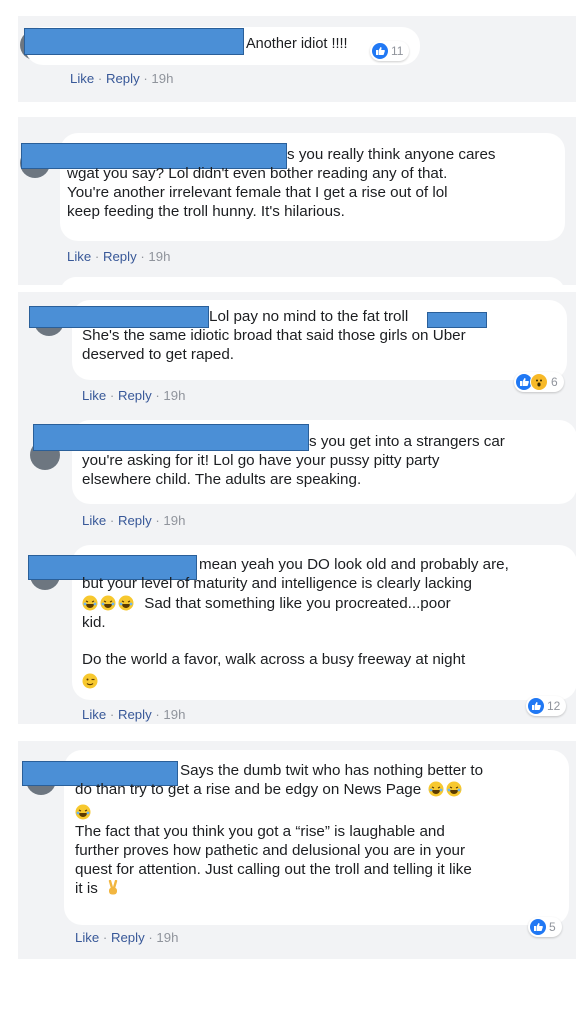  Describe the element at coordinates (90, 681) in the screenshot. I see `winking-emoji-icon` at that location.